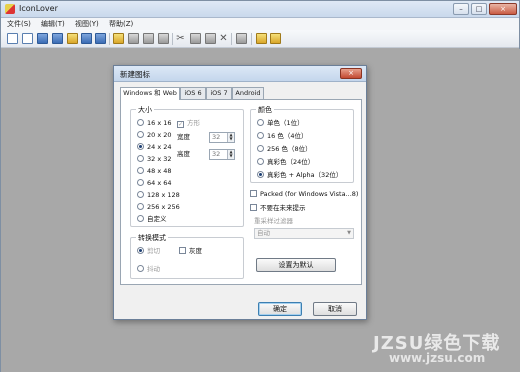 This screenshot has width=520, height=372. I want to click on size-option-label: 自定义, so click(157, 219).